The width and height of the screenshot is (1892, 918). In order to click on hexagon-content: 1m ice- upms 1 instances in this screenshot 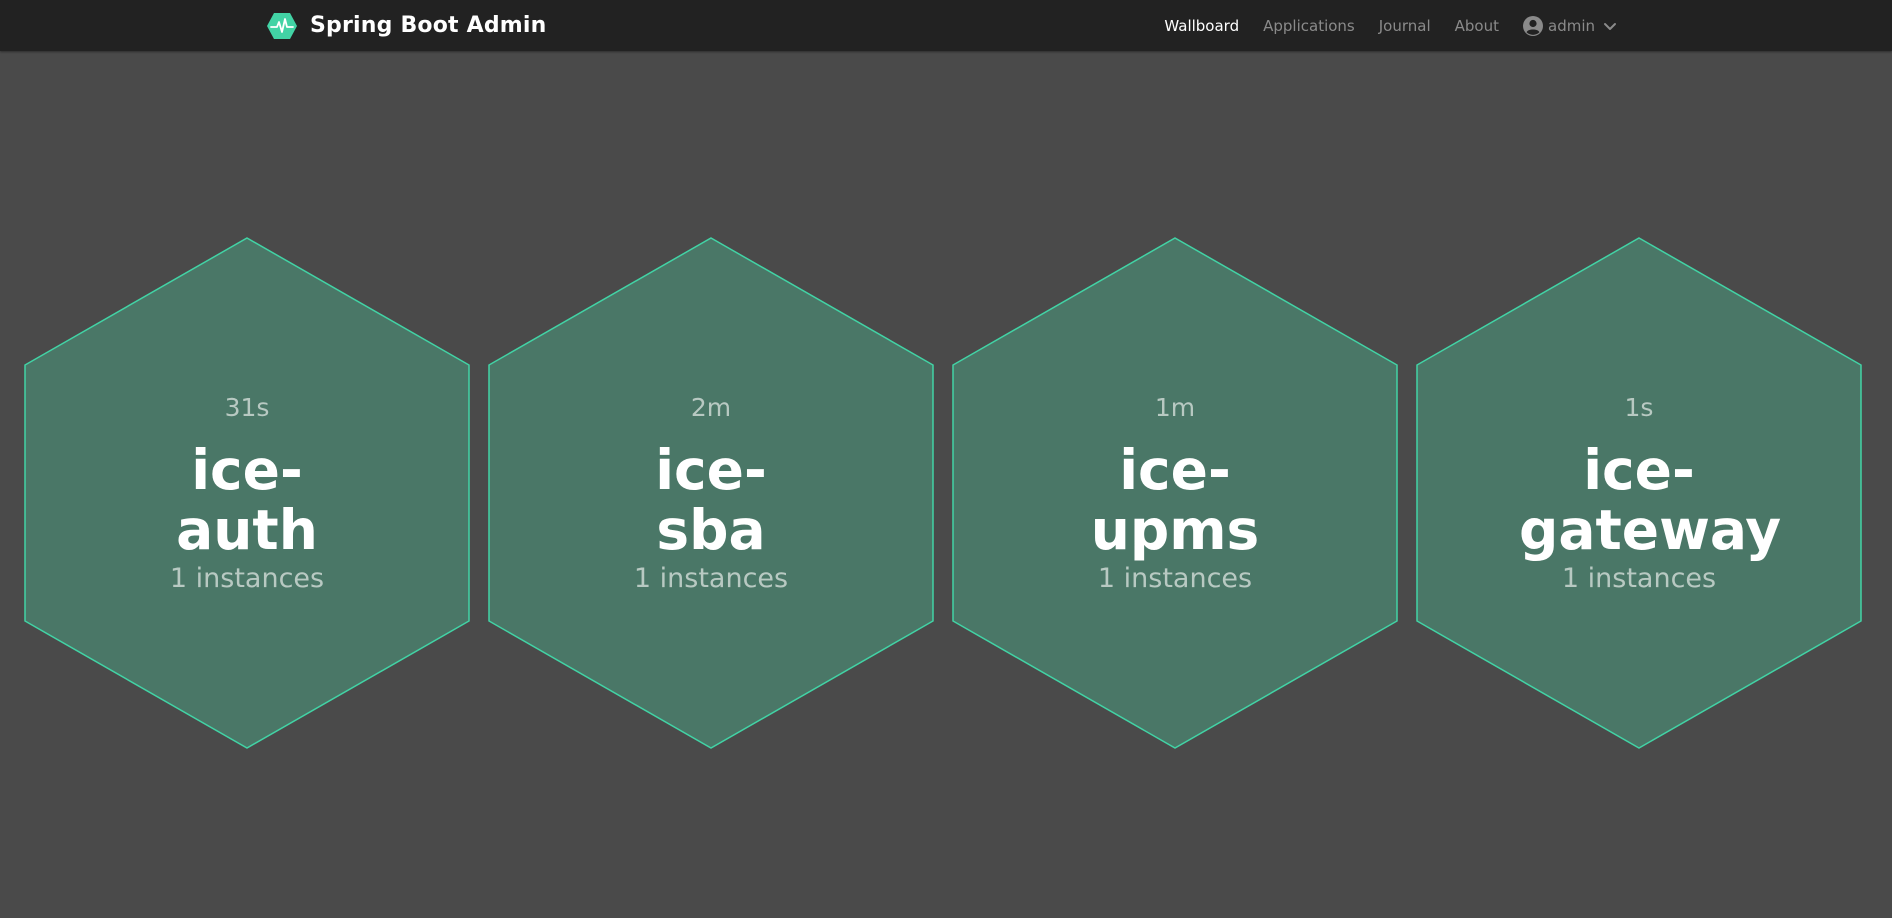, I will do `click(1175, 493)`.